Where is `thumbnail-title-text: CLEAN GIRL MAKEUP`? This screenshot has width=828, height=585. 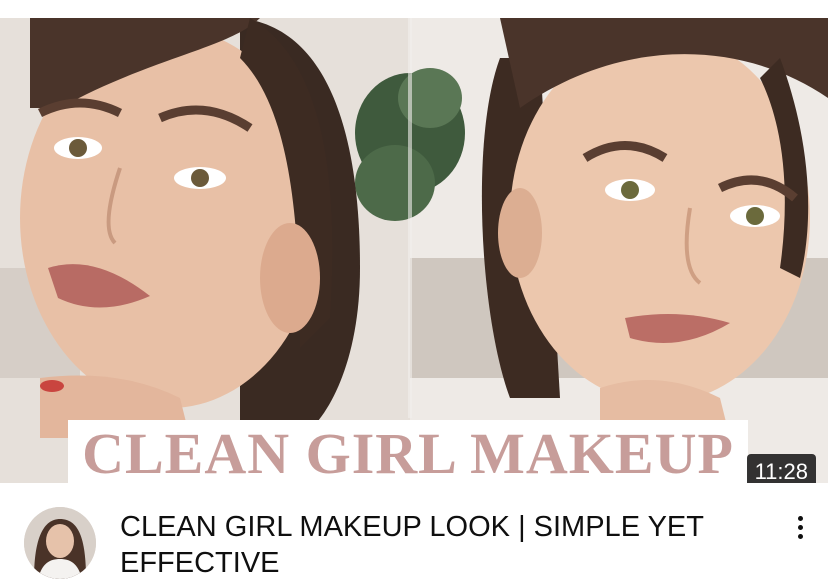
thumbnail-title-text: CLEAN GIRL MAKEUP is located at coordinates (408, 452).